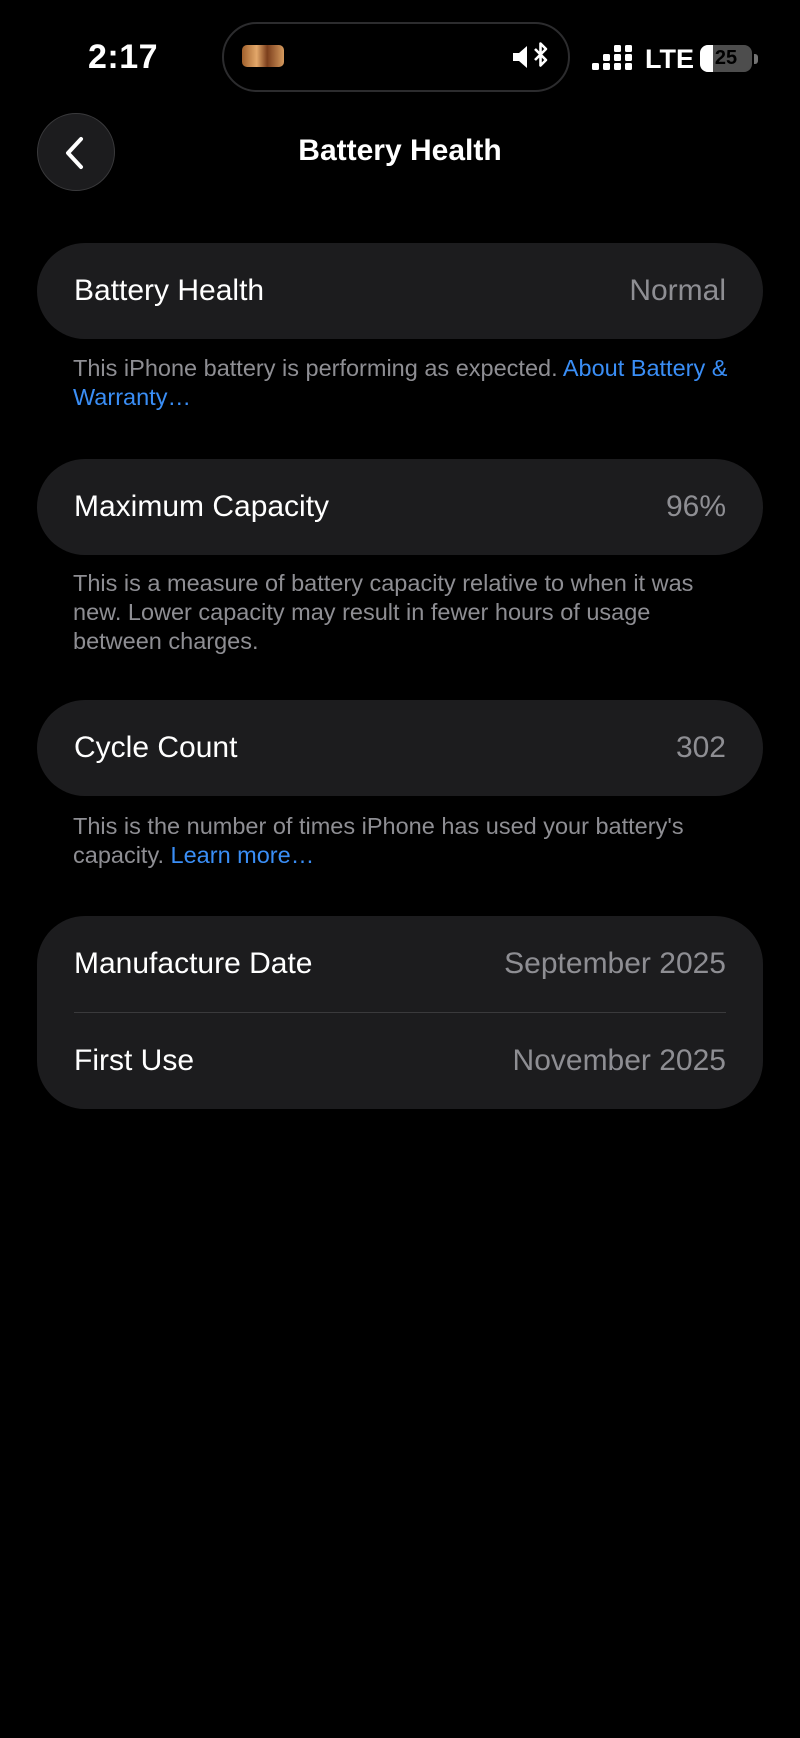 The image size is (800, 1738). What do you see at coordinates (400, 964) in the screenshot?
I see `manufacture-date-row: Manufacture Date September 2025` at bounding box center [400, 964].